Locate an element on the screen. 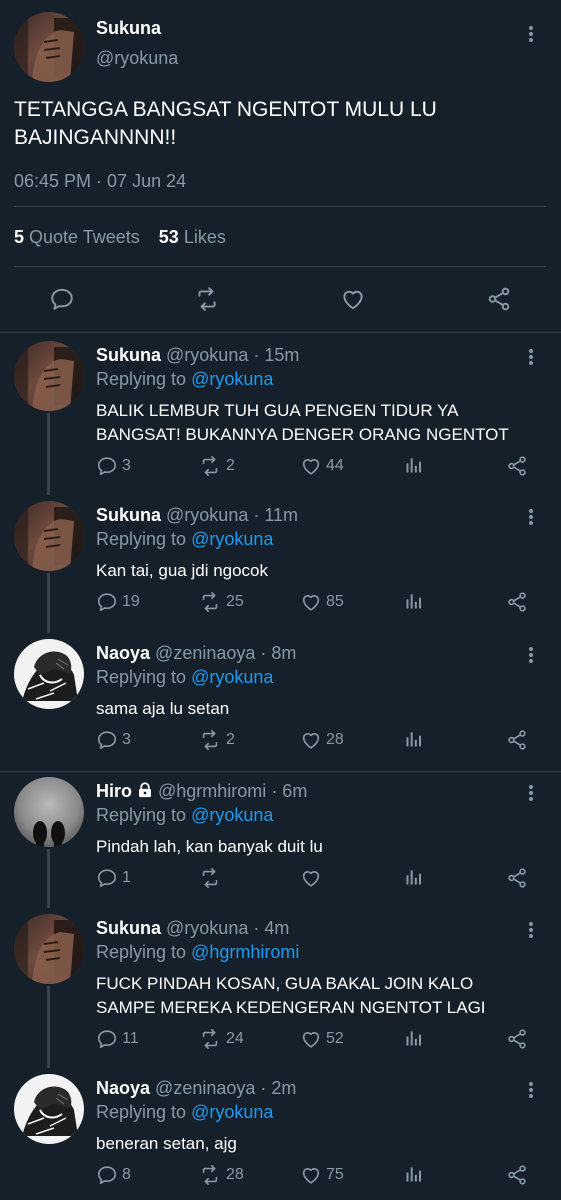 The height and width of the screenshot is (1200, 561). quote-tweets-stat: 5 Quote Tweets is located at coordinates (77, 237).